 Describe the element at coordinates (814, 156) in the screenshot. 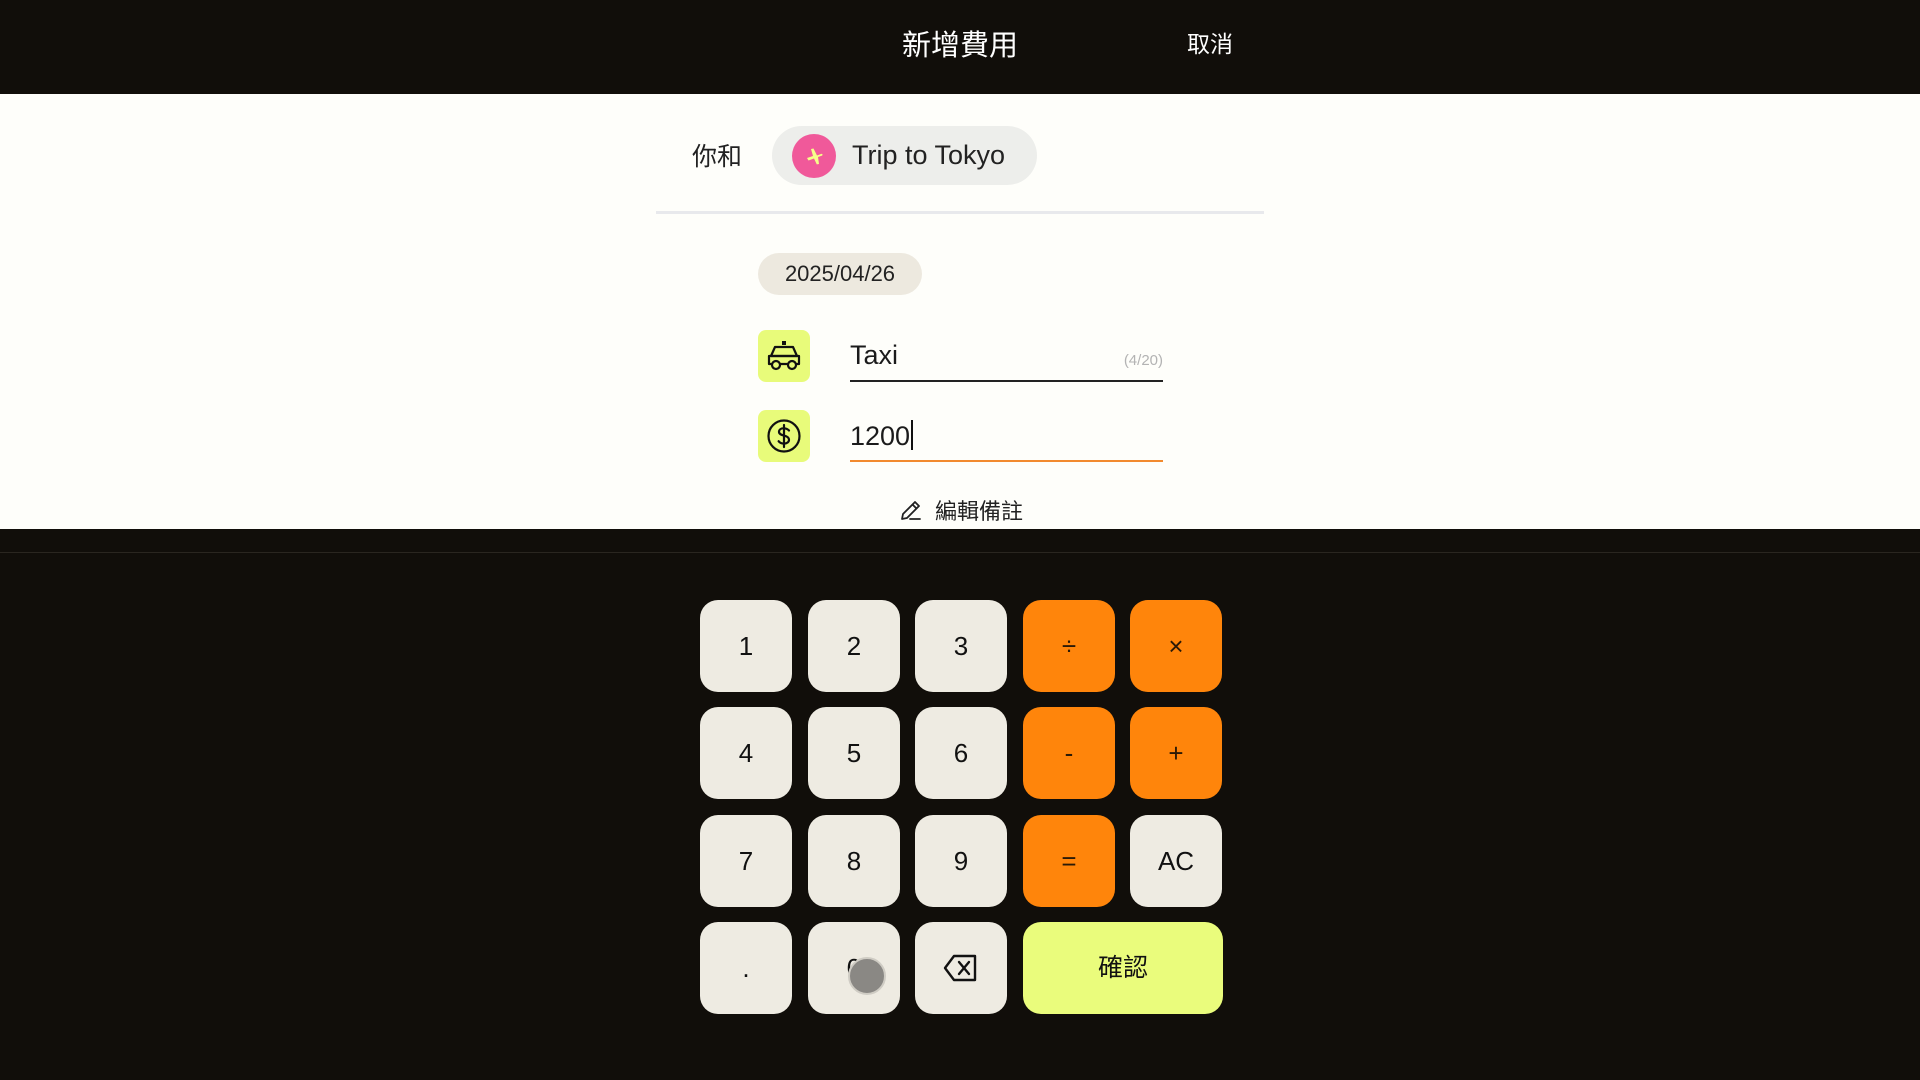

I see `group-avatar` at that location.